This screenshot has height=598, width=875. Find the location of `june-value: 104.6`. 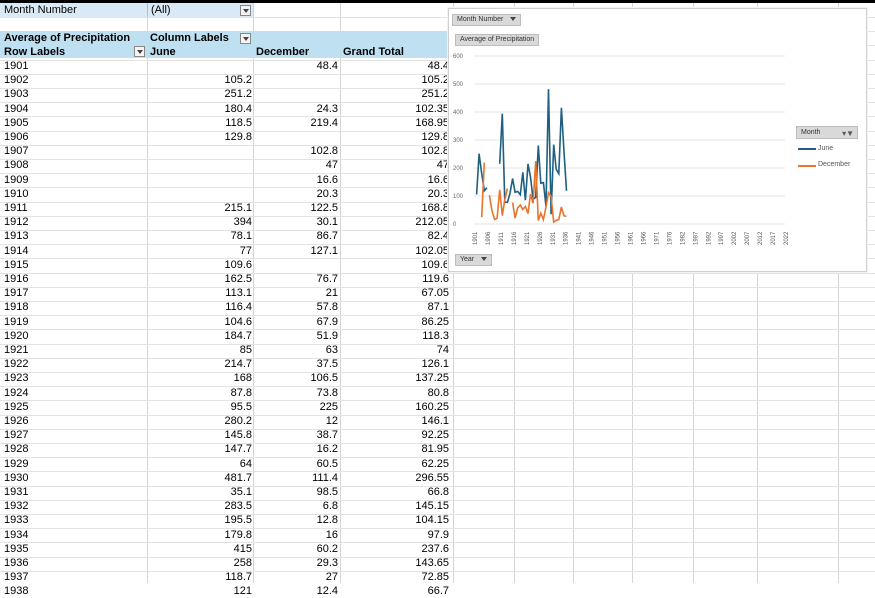

june-value: 104.6 is located at coordinates (238, 322).